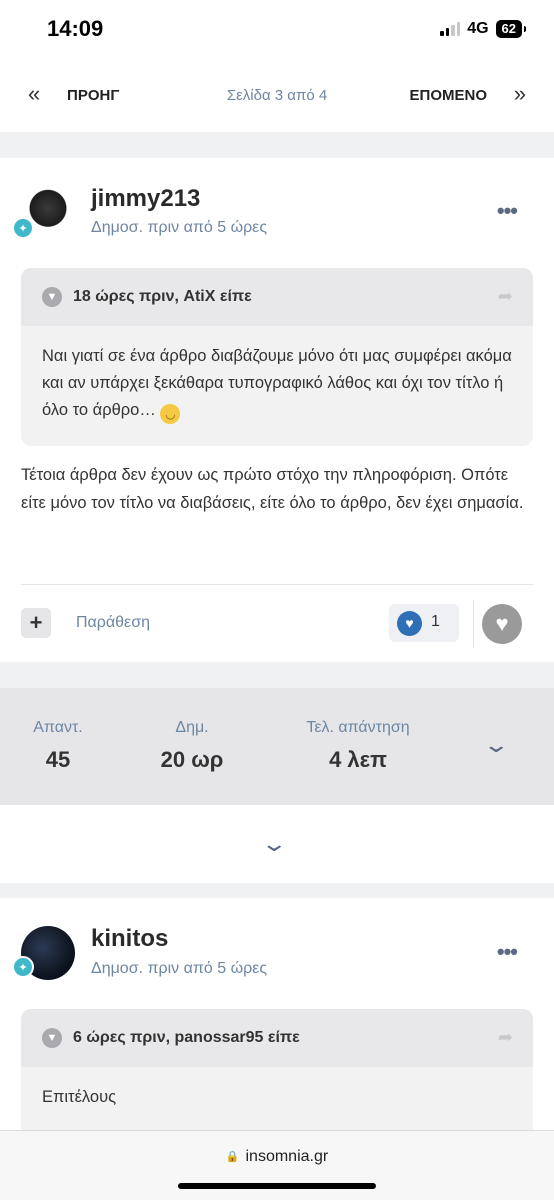 Image resolution: width=554 pixels, height=1200 pixels. What do you see at coordinates (424, 623) in the screenshot?
I see `reaction-summary: ♥ 1` at bounding box center [424, 623].